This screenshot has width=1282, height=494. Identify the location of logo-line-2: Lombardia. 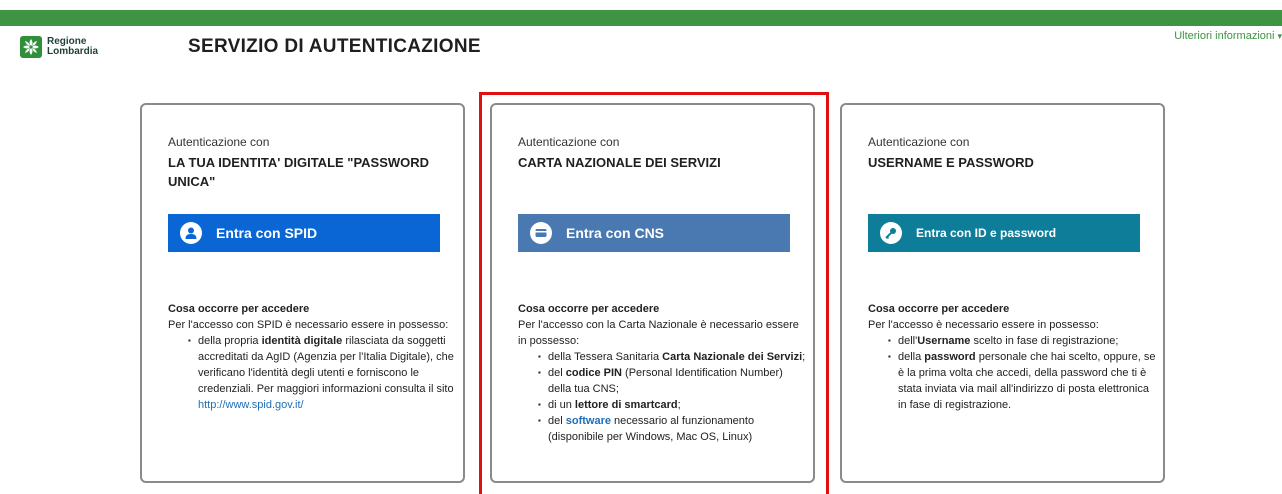
(73, 51).